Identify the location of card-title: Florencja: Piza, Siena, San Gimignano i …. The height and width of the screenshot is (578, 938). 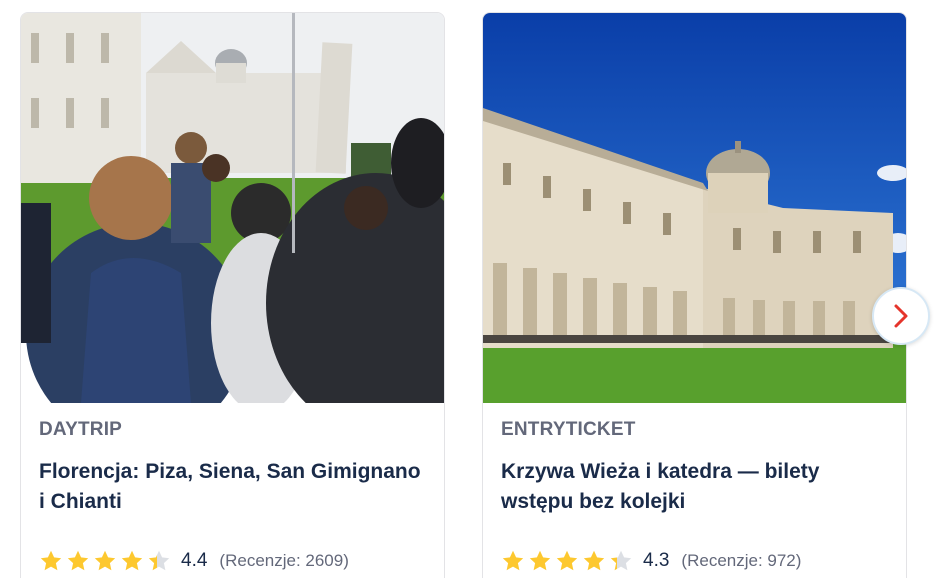
(232, 487).